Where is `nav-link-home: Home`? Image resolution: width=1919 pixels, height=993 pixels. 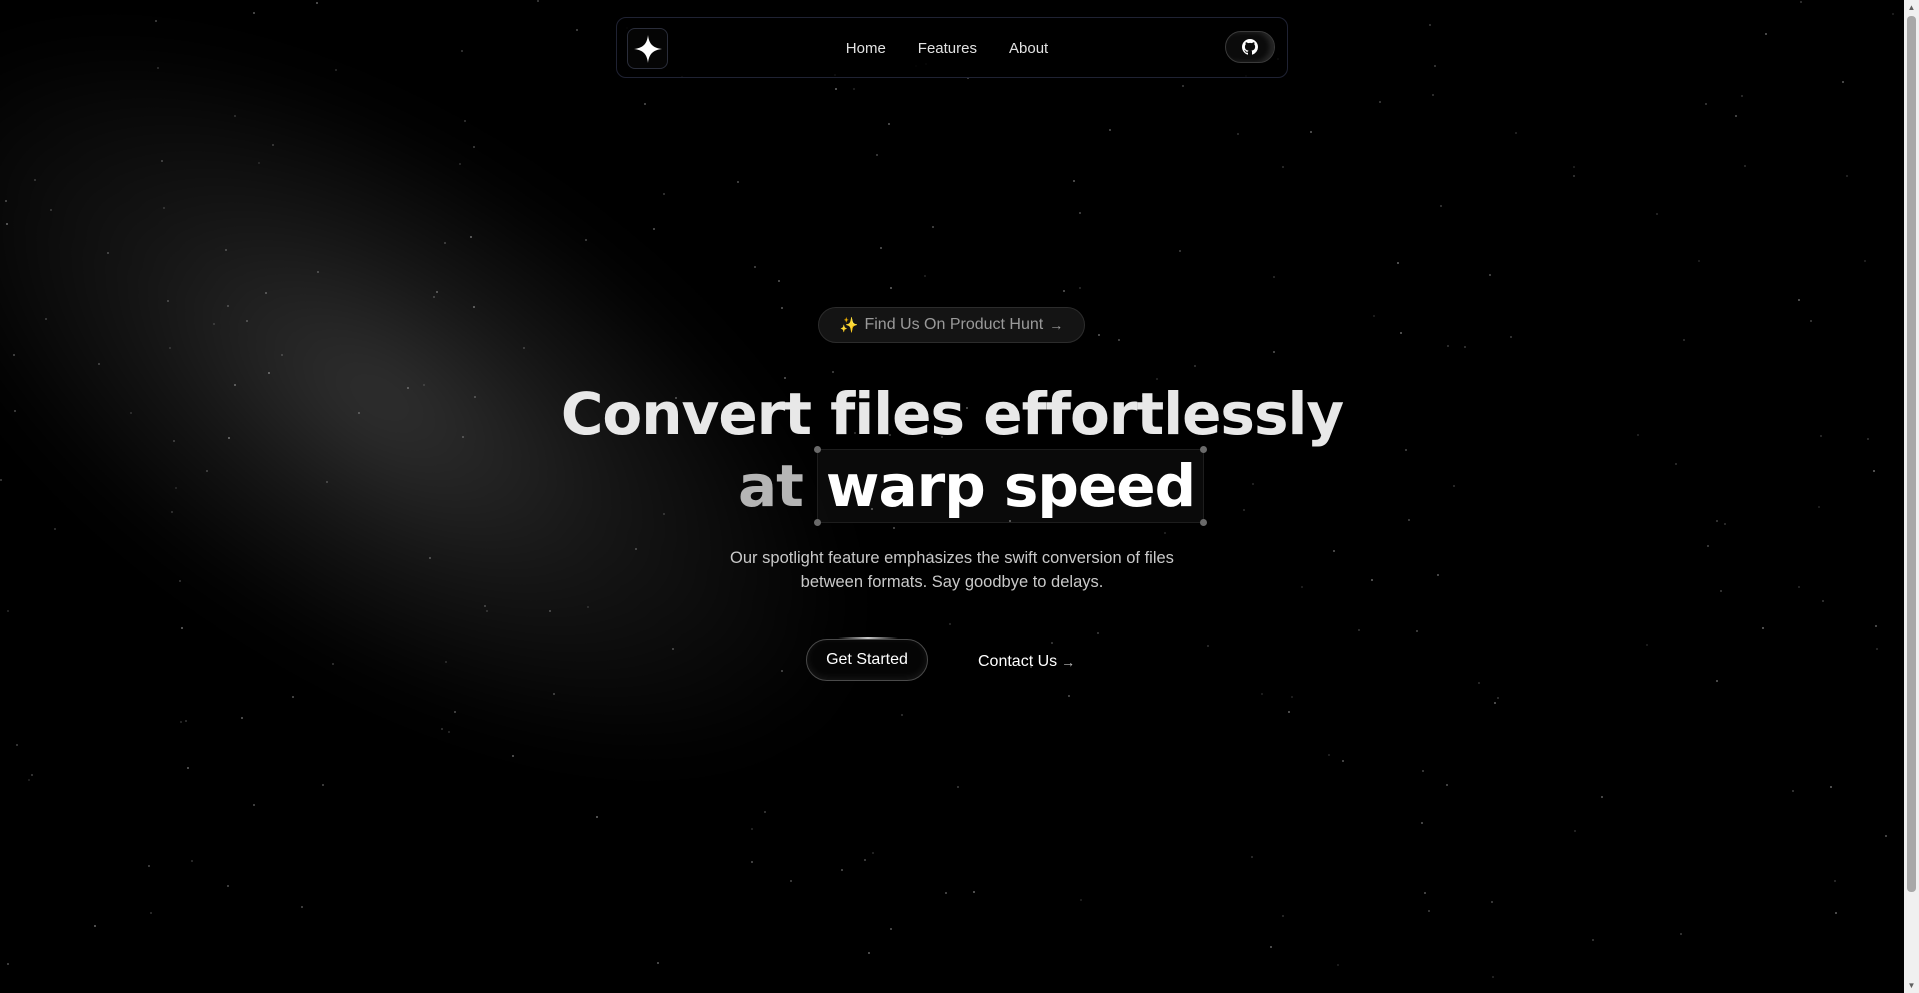
nav-link-home: Home is located at coordinates (866, 48).